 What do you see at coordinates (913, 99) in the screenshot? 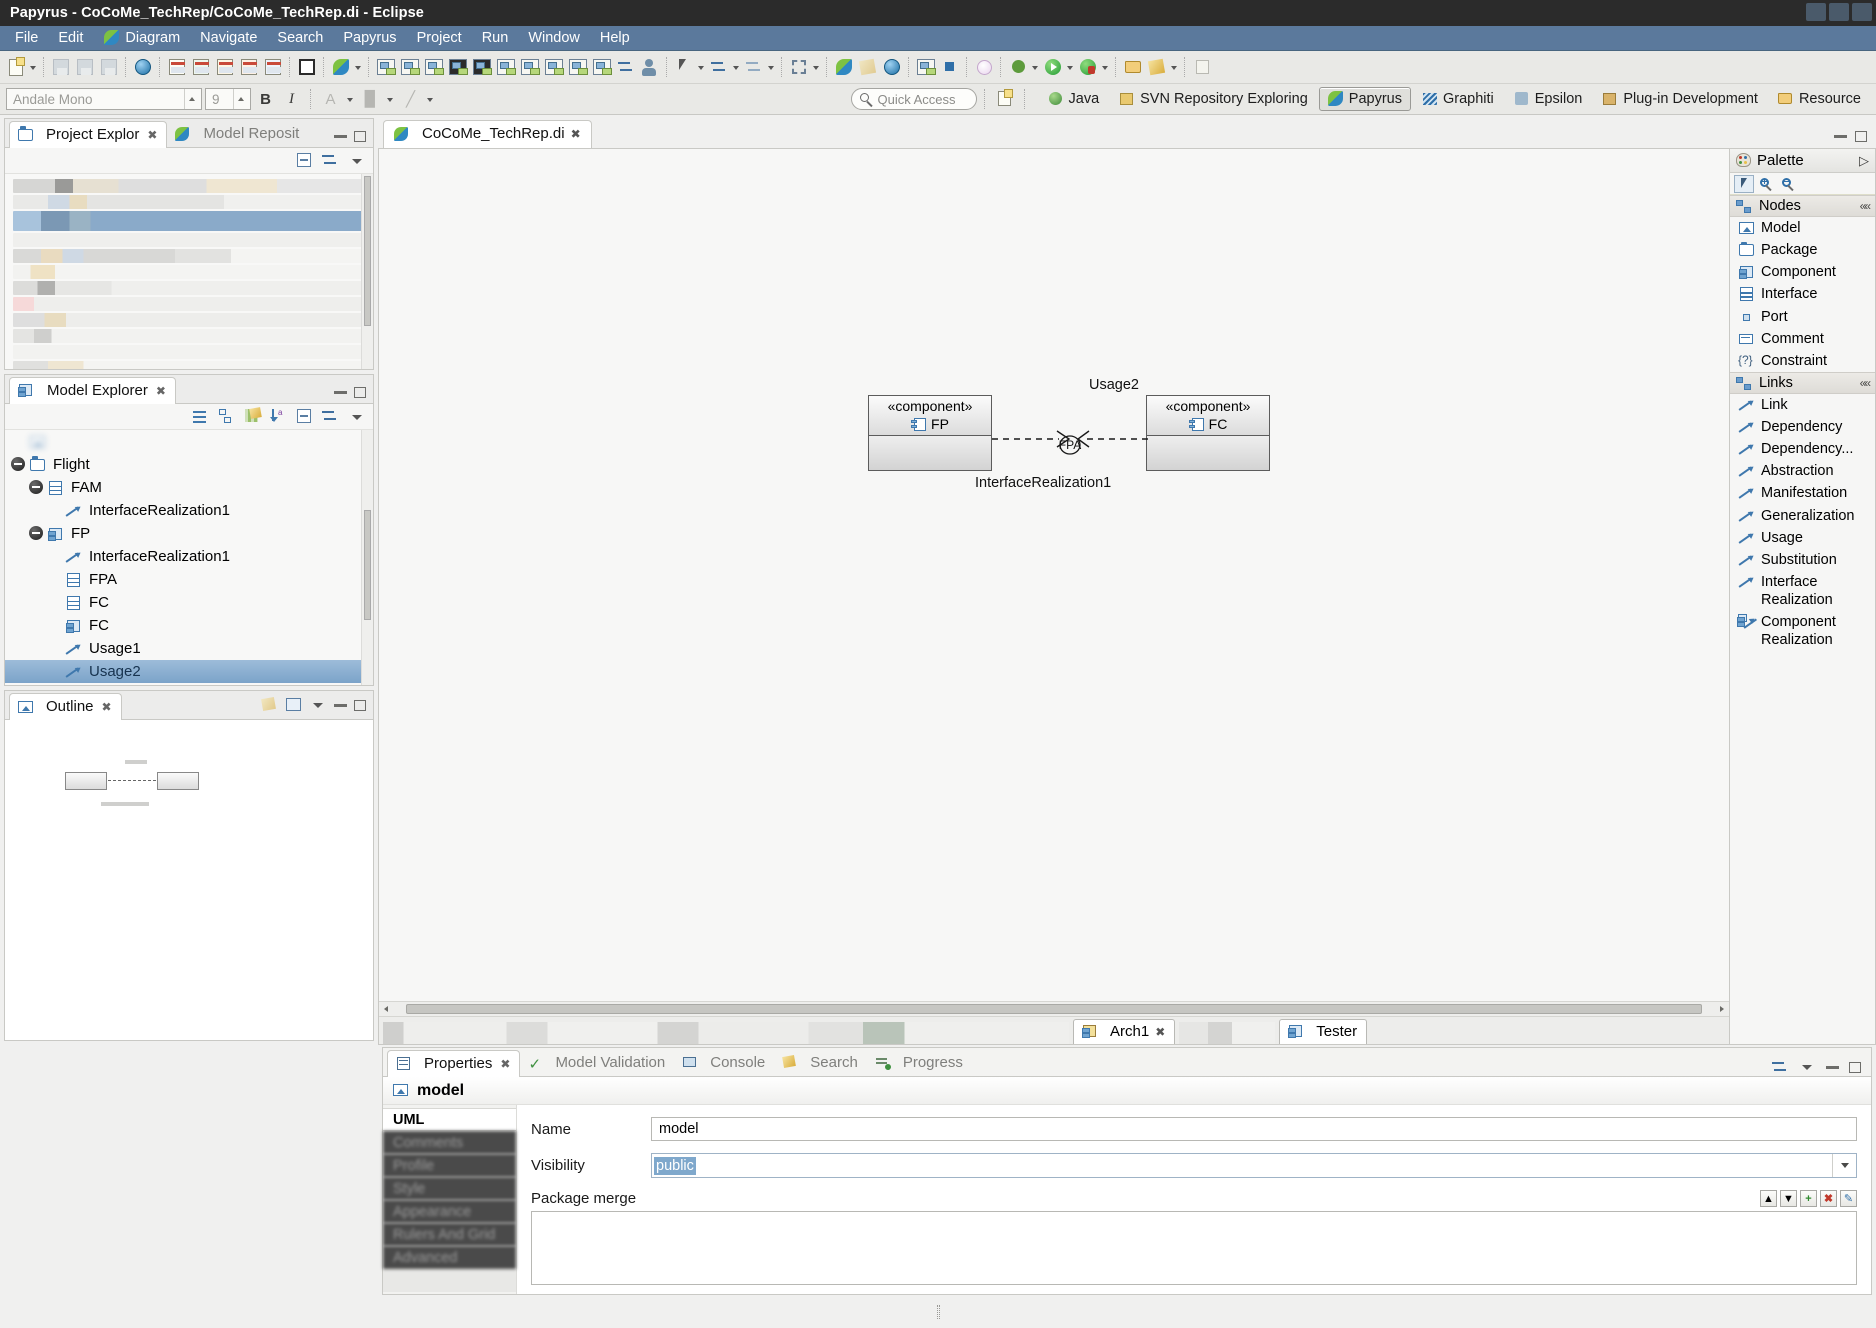
I see `quick-access-input: Quick Access` at bounding box center [913, 99].